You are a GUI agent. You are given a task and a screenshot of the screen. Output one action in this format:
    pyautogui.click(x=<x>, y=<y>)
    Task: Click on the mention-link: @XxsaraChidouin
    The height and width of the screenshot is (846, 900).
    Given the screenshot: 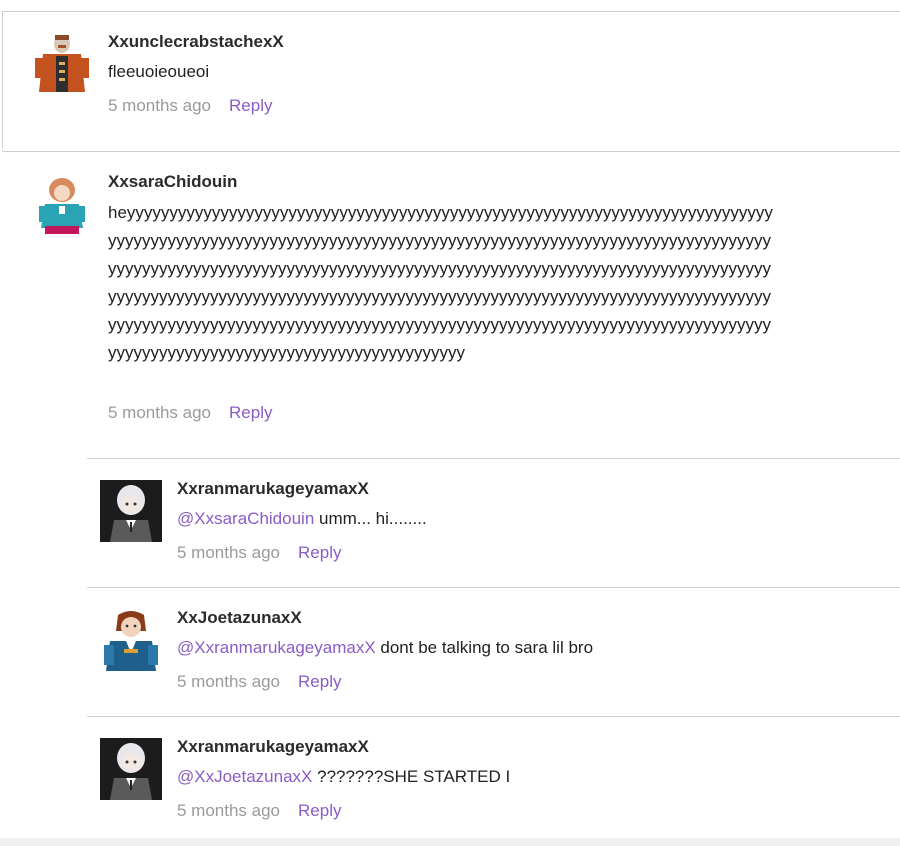 What is the action you would take?
    pyautogui.click(x=245, y=518)
    